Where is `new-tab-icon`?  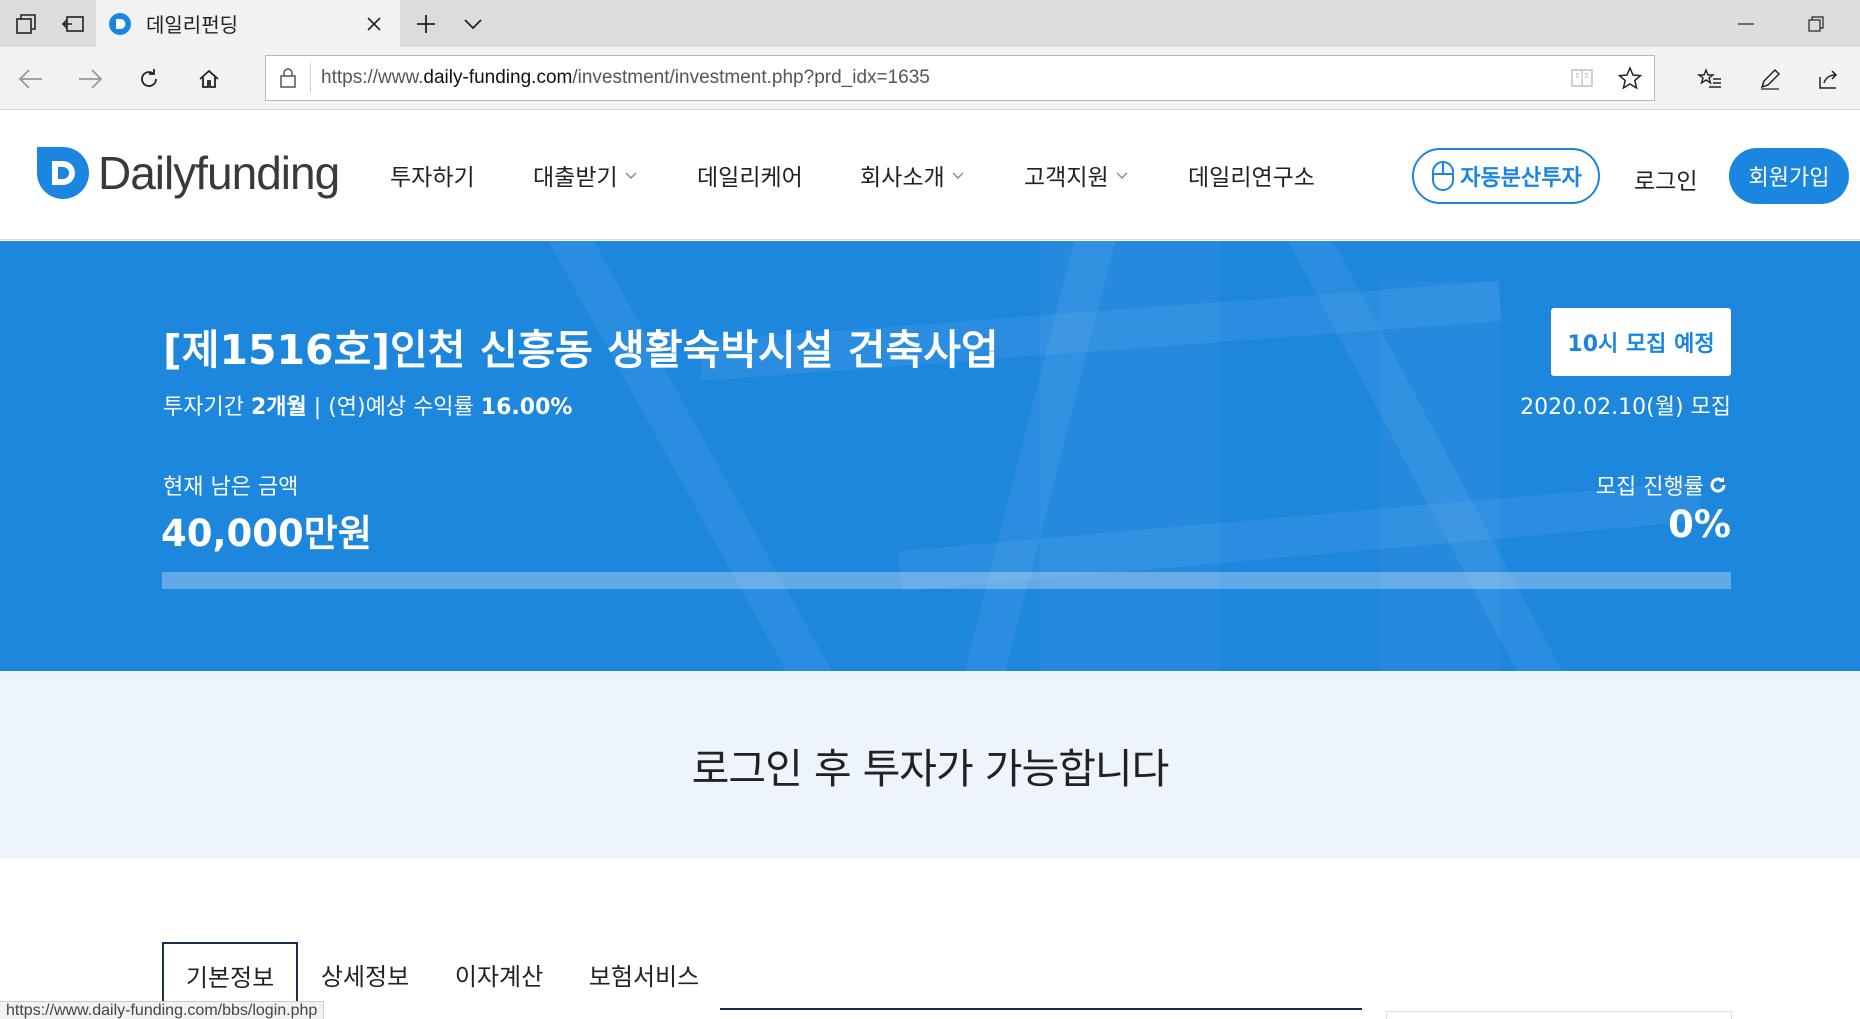
new-tab-icon is located at coordinates (425, 23).